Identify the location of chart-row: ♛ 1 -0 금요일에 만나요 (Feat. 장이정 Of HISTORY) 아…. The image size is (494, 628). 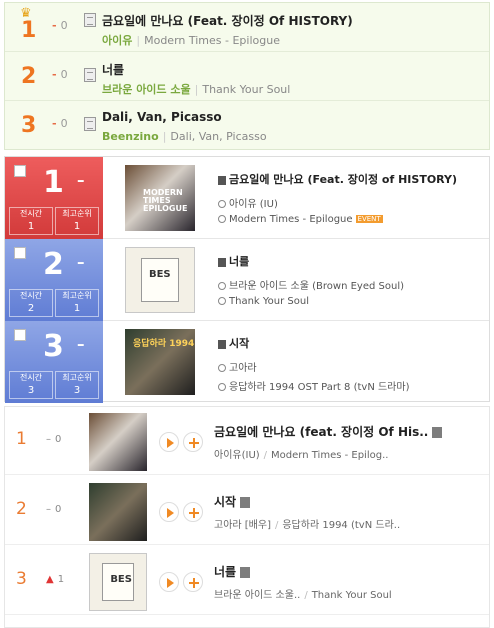
(247, 27).